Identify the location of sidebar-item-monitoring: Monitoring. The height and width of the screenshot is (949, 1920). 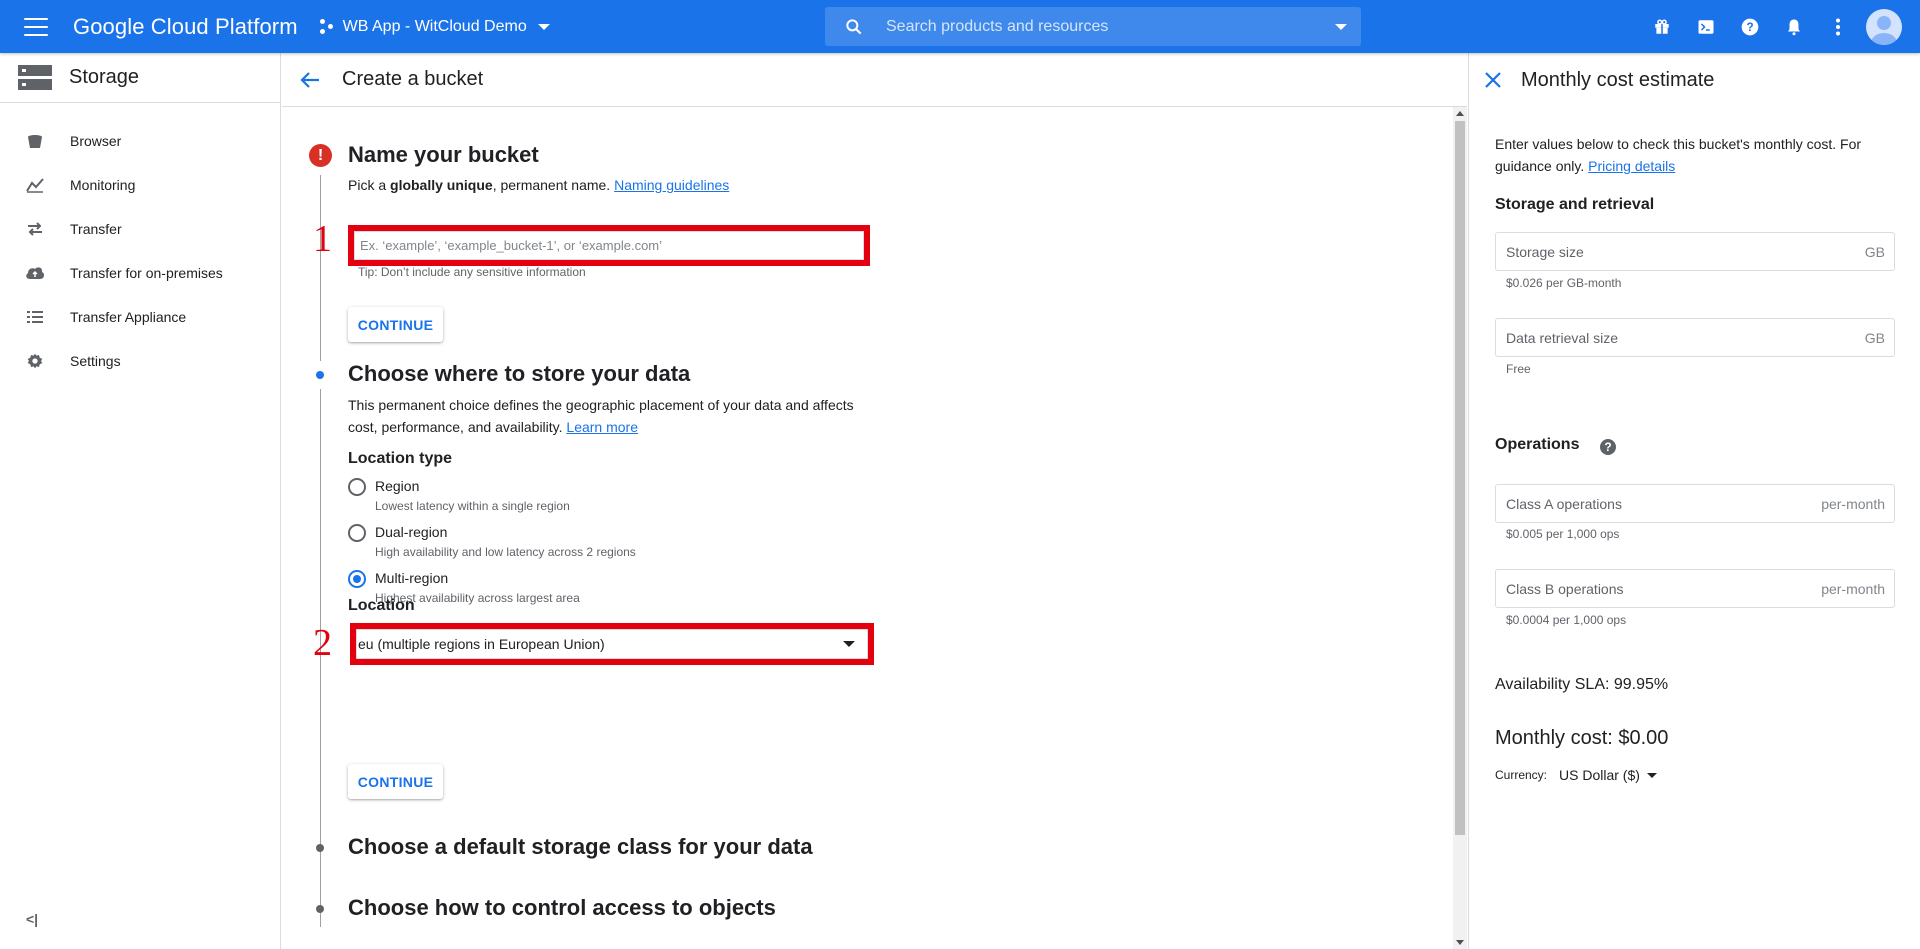
(140, 185).